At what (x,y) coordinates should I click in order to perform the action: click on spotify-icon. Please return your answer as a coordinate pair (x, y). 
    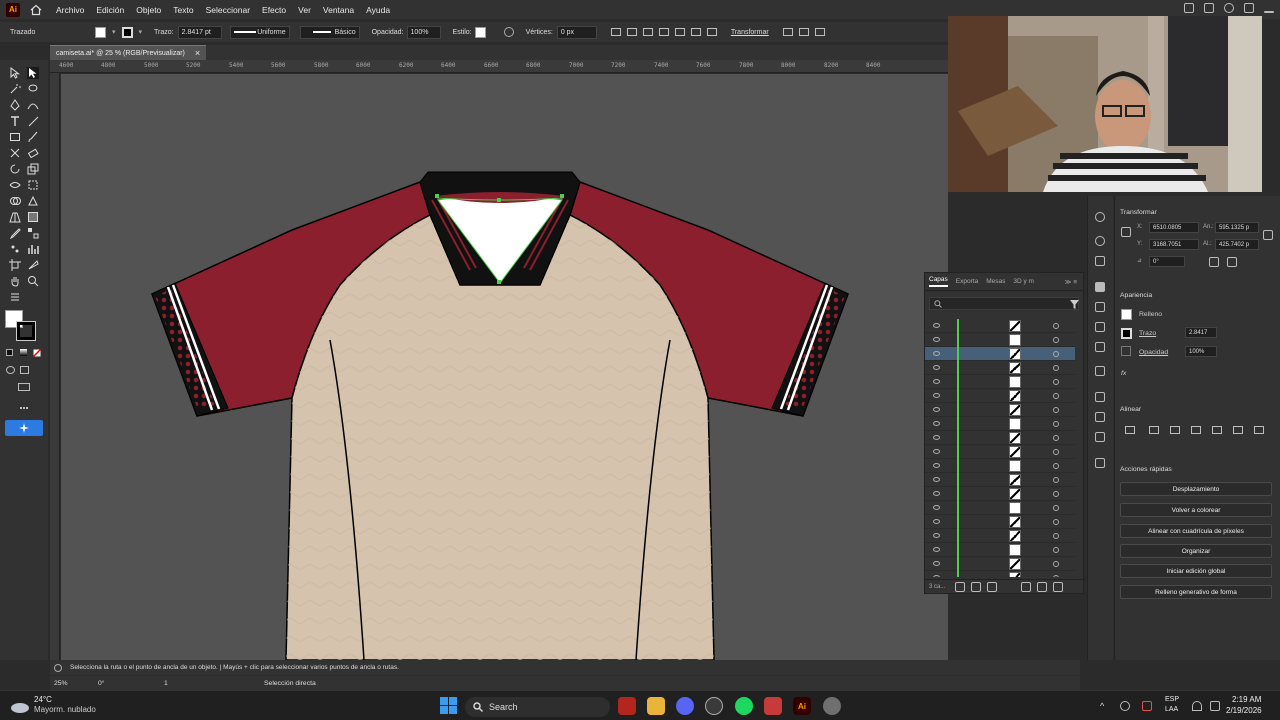
    Looking at the image, I should click on (744, 706).